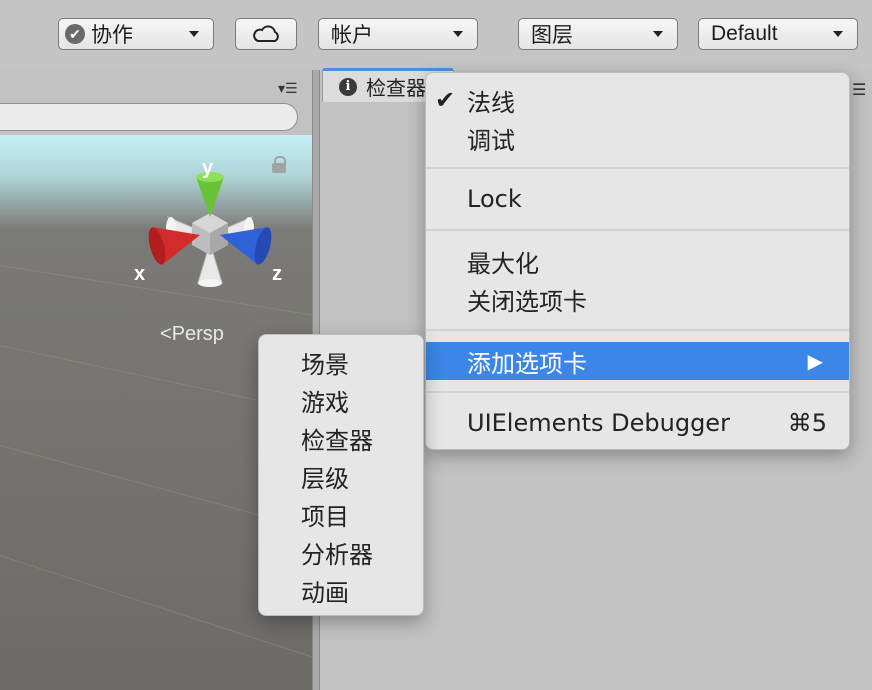 The image size is (872, 690). I want to click on checkmark-icon: ✔, so click(445, 100).